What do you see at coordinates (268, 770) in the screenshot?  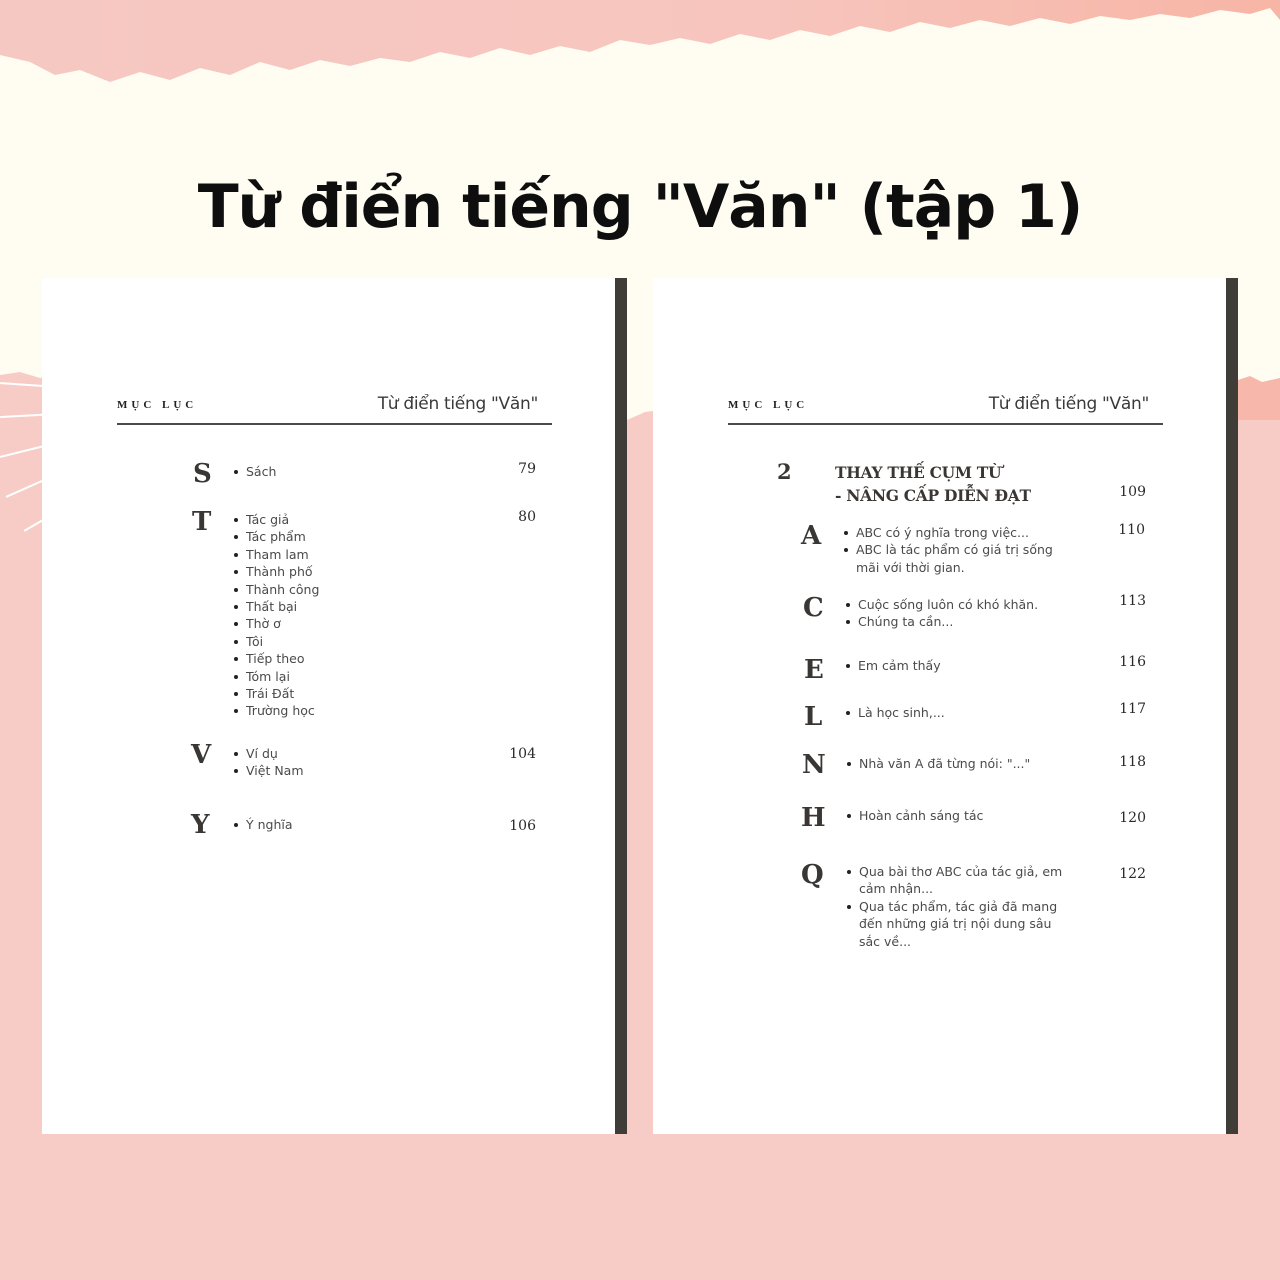 I see `list-item: Việt Nam` at bounding box center [268, 770].